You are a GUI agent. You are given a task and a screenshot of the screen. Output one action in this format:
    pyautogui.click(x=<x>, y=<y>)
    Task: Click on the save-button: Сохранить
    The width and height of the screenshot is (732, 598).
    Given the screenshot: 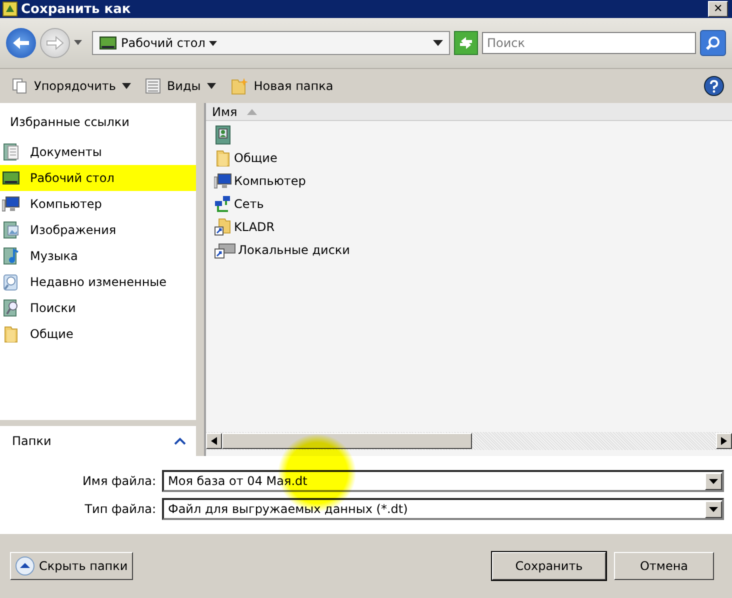 What is the action you would take?
    pyautogui.click(x=549, y=566)
    